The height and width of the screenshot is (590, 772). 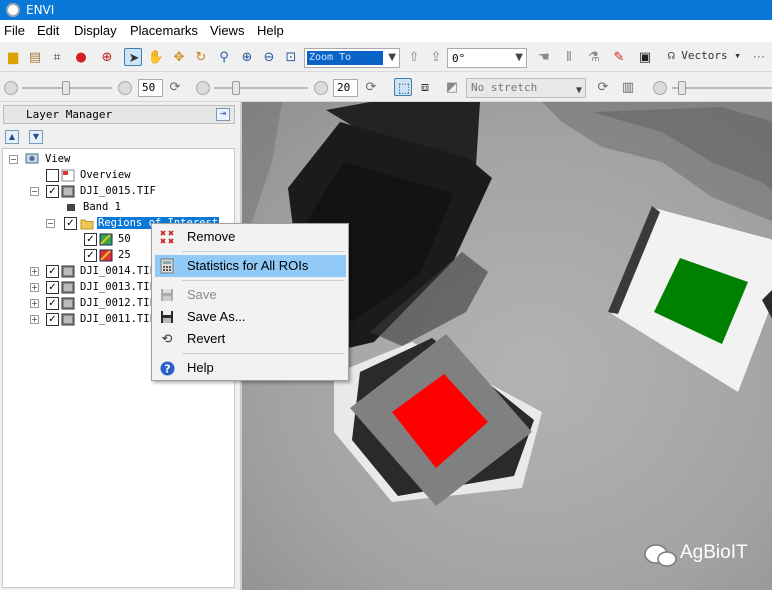 I want to click on tree-label-overview: Overview, so click(x=105, y=175).